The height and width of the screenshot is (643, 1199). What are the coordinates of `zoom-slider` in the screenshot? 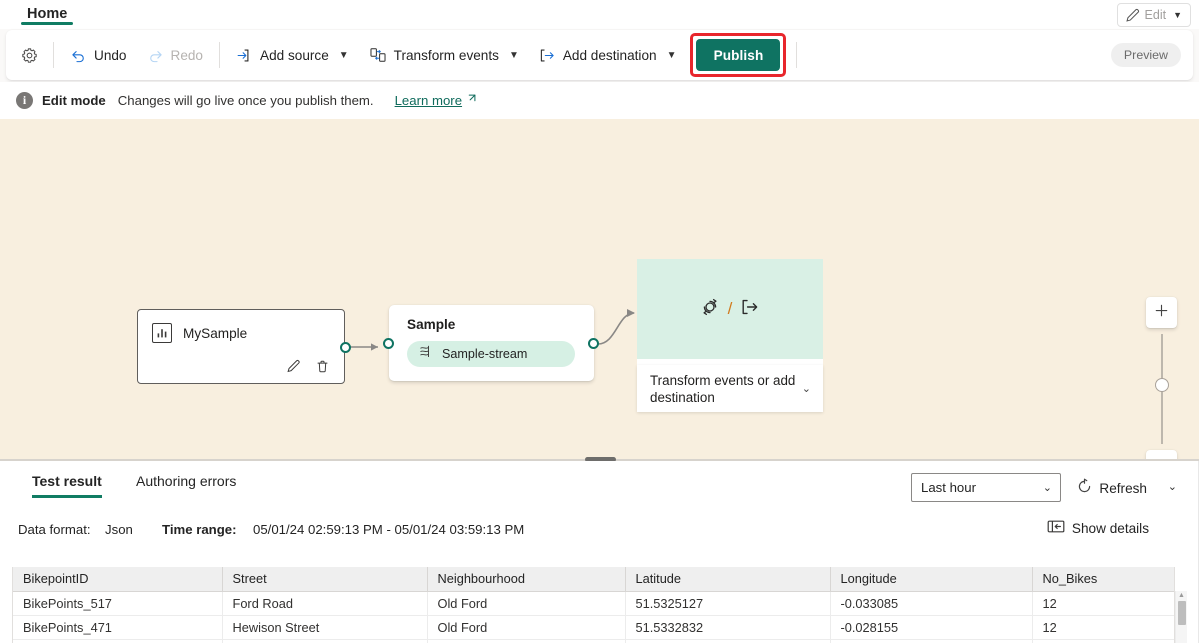 It's located at (1161, 389).